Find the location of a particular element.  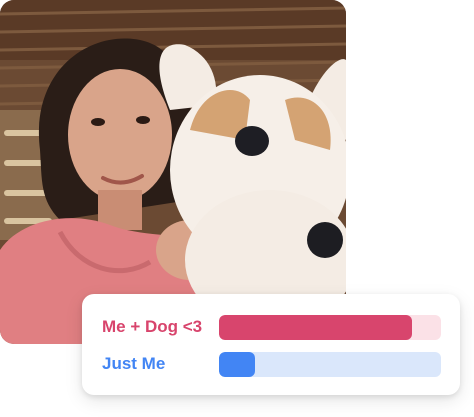

poll-option-label: Me + Dog <3 is located at coordinates (152, 326).